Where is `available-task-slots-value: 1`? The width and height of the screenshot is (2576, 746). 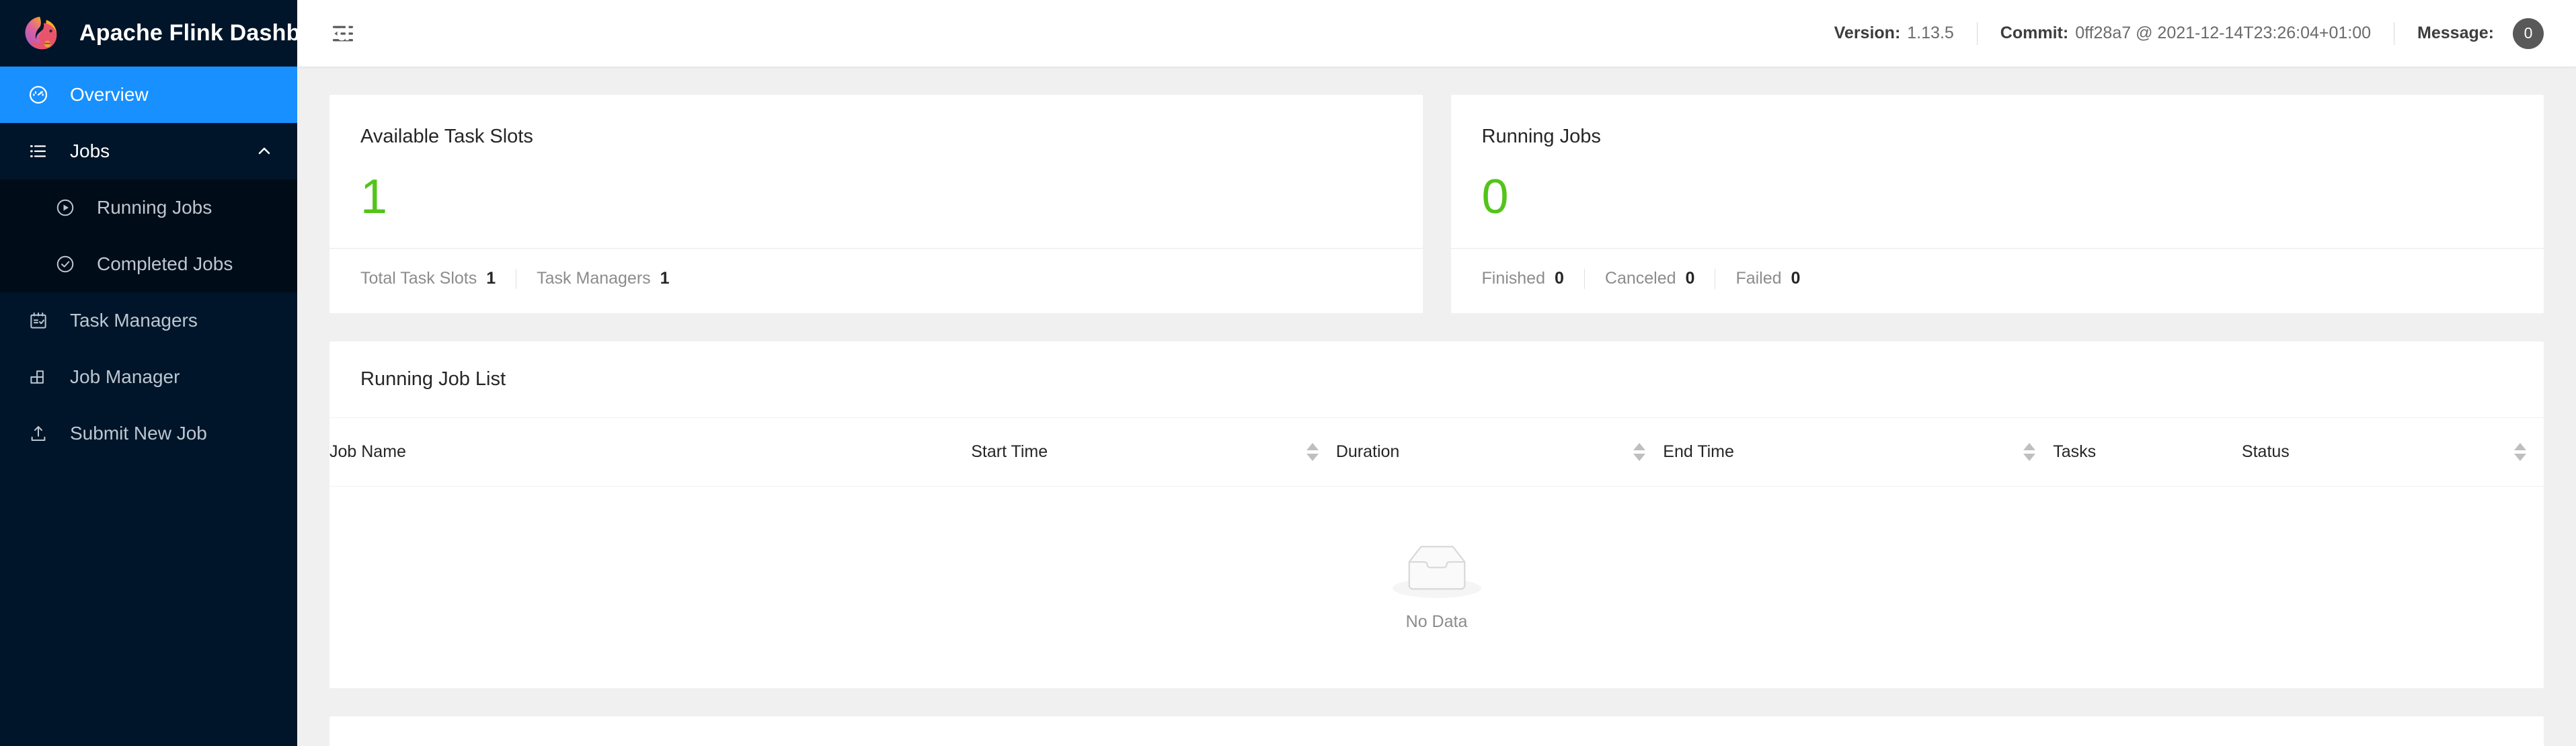 available-task-slots-value: 1 is located at coordinates (374, 197).